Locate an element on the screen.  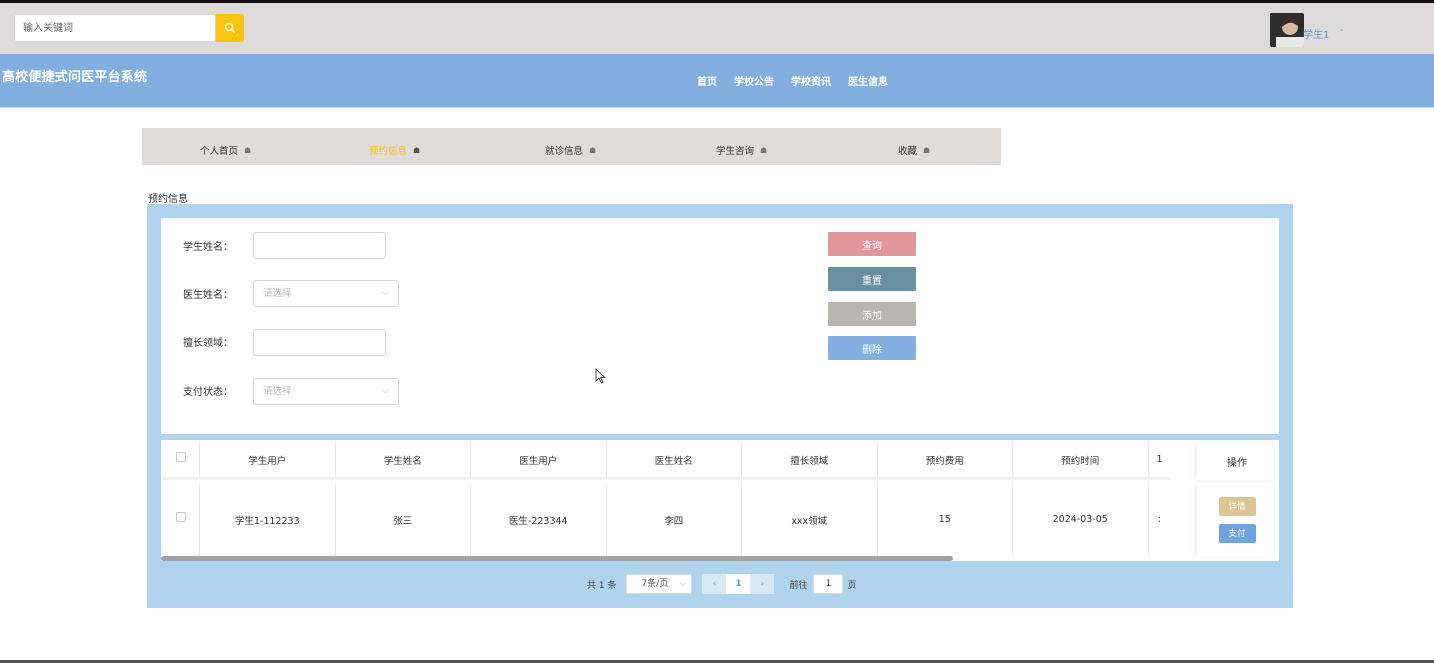
header-student-user: 学生用户 is located at coordinates (268, 459).